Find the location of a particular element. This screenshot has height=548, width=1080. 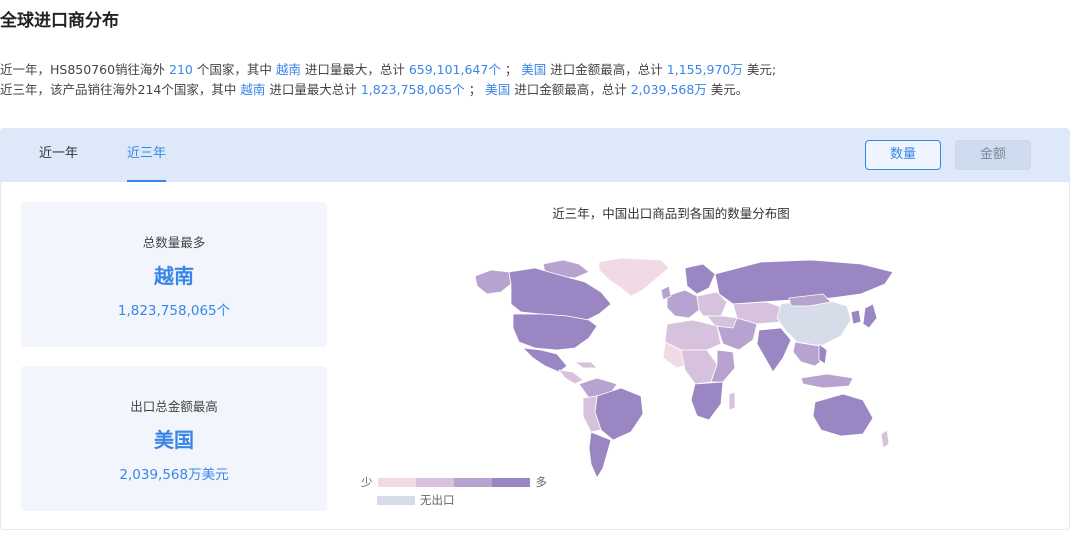

map-legend: 少 多 无出口 is located at coordinates (454, 491).